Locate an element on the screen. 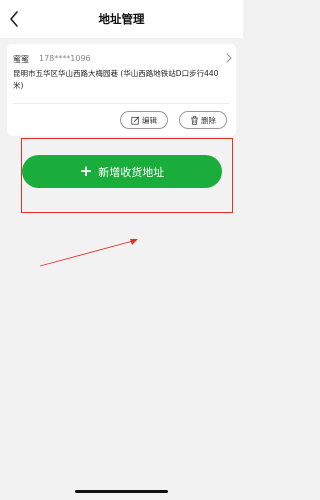 The width and height of the screenshot is (320, 500). home-indicator is located at coordinates (121, 491).